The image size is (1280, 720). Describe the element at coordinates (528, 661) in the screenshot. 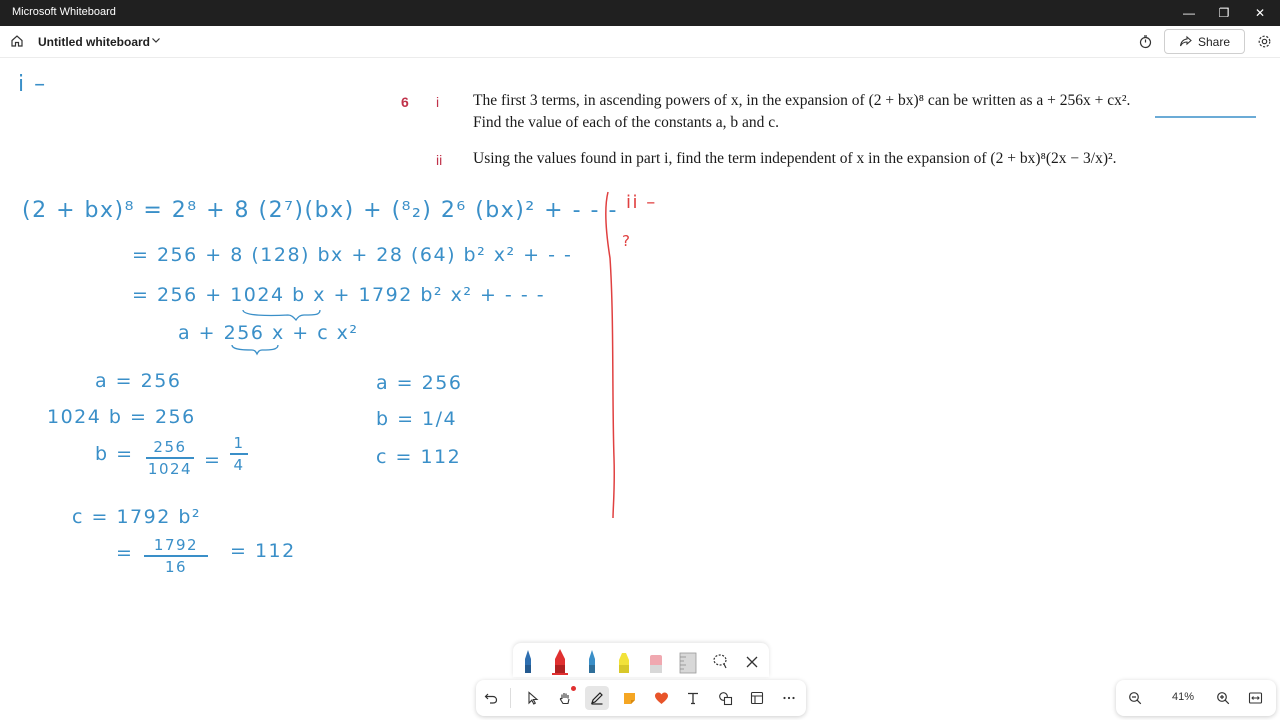

I see `blue-pen-icon` at that location.